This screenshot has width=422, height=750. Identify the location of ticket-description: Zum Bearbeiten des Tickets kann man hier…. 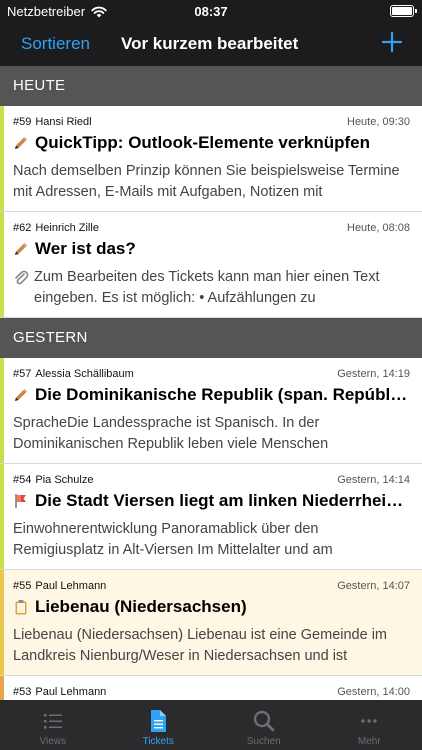
(207, 287).